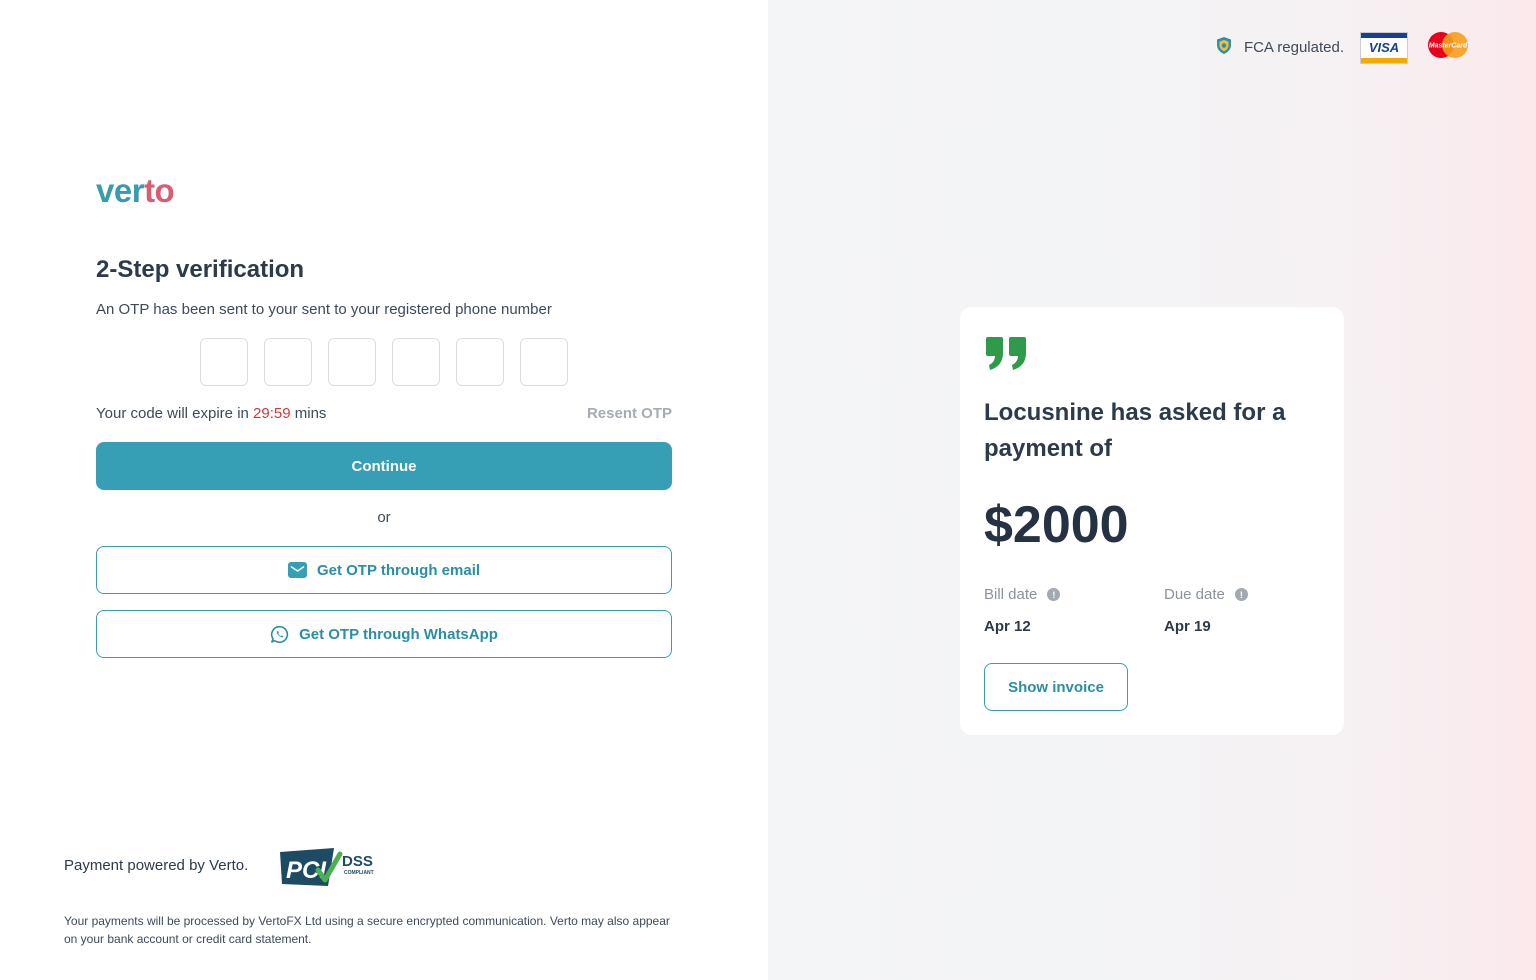  I want to click on due-date-label-group: Due date !, so click(1206, 594).